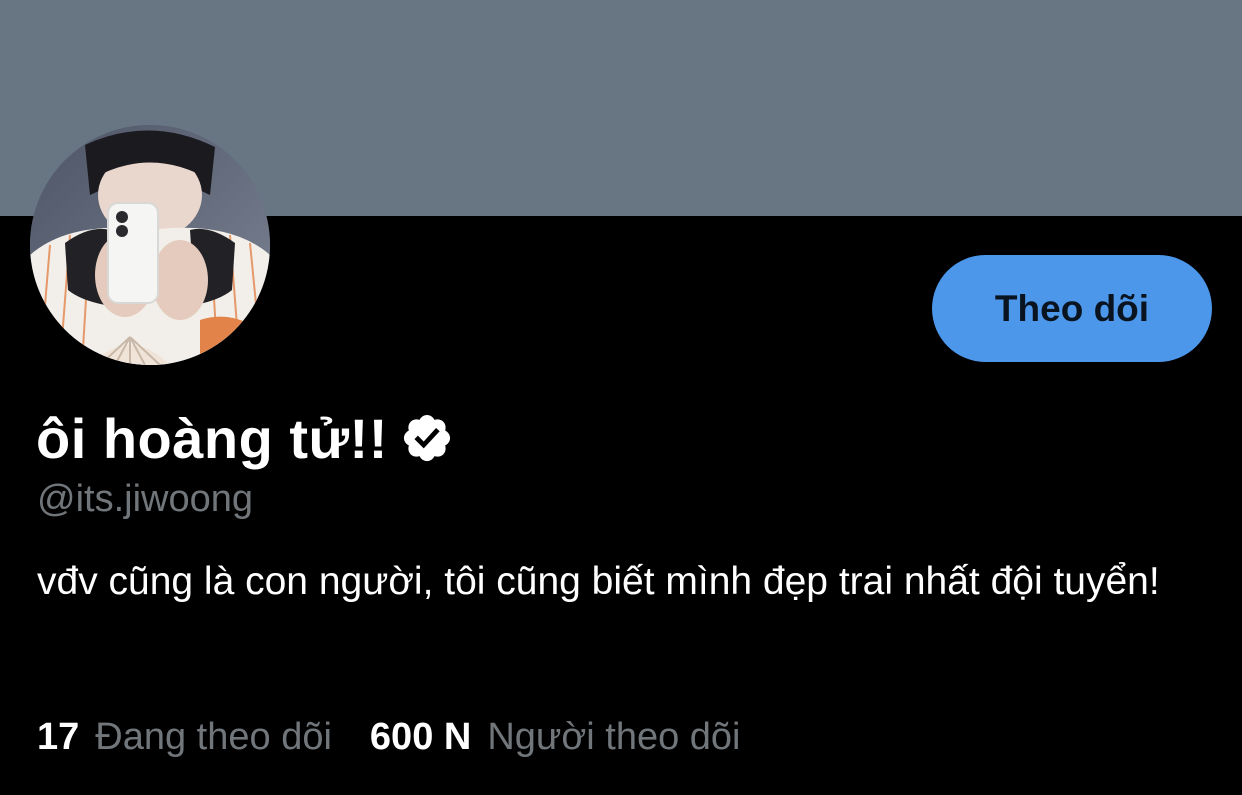  What do you see at coordinates (58, 736) in the screenshot?
I see `following-count: 17` at bounding box center [58, 736].